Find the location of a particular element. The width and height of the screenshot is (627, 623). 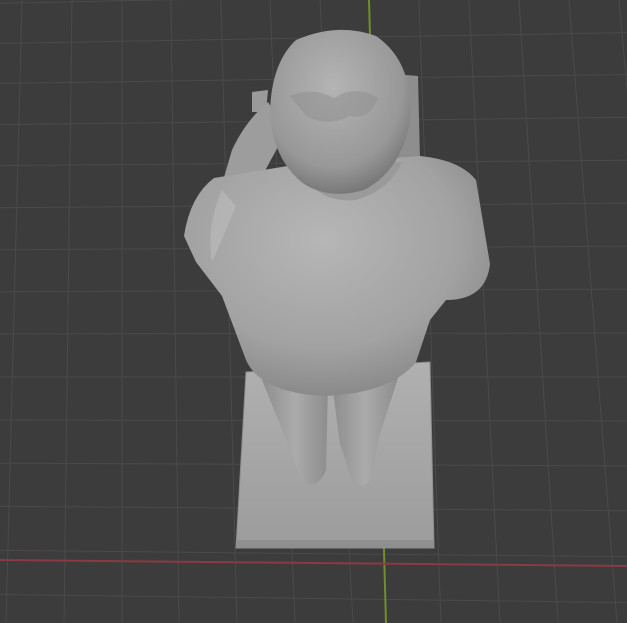

x-axis-line is located at coordinates (313, 563).